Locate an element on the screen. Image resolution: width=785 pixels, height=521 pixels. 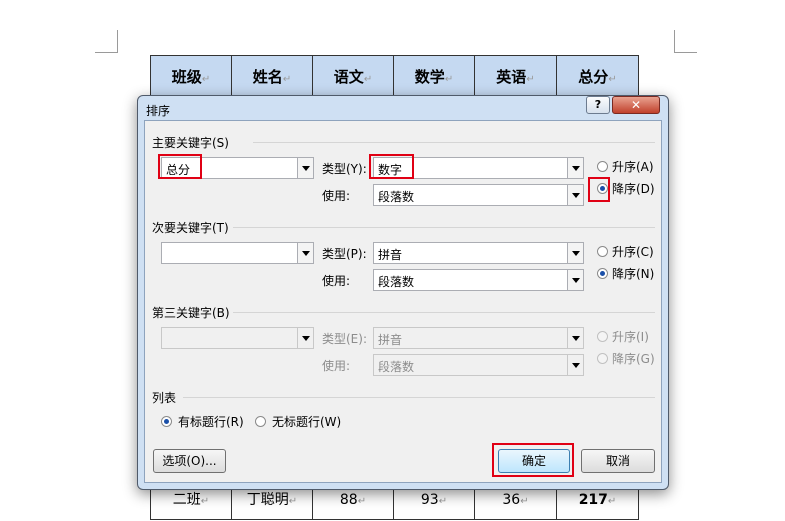
tertiary-ascending-radio is located at coordinates (602, 336).